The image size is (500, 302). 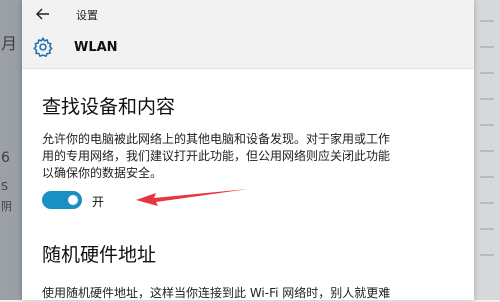 What do you see at coordinates (43, 14) in the screenshot?
I see `back-arrow-icon` at bounding box center [43, 14].